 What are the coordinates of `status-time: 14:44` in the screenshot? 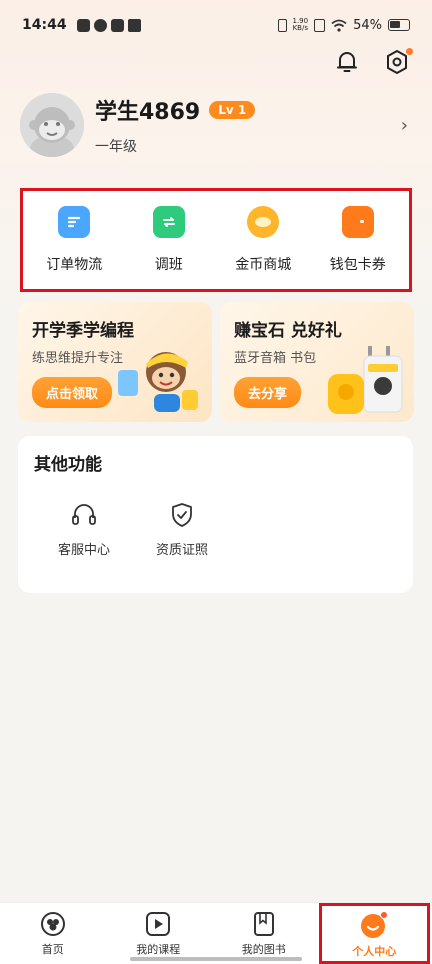 It's located at (44, 25).